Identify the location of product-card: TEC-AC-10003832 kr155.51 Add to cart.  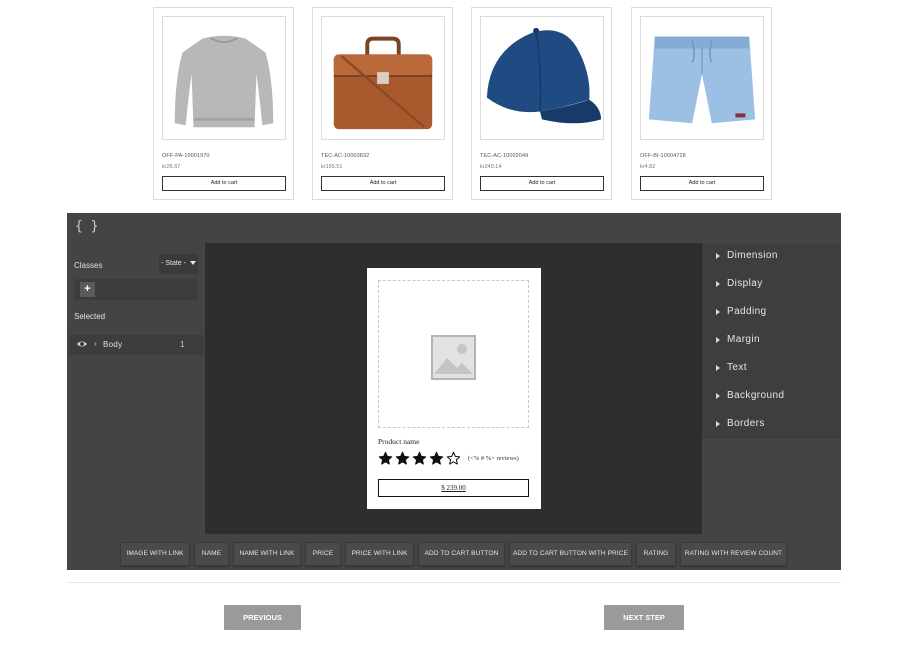
(382, 103).